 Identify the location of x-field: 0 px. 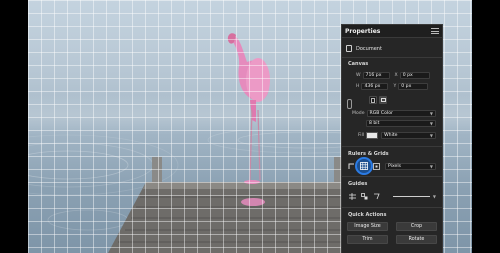
(414, 75).